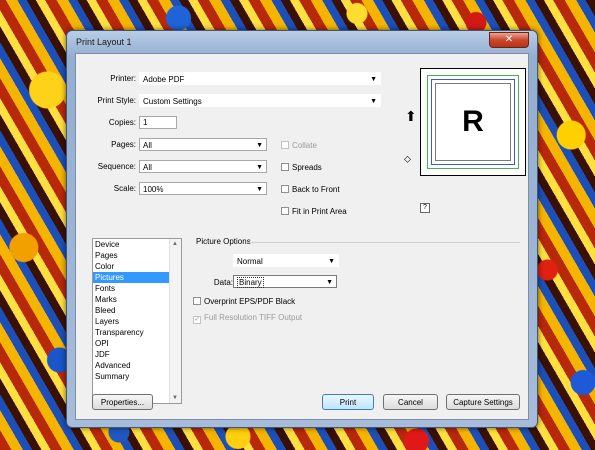  I want to click on cancel-button: Cancel, so click(410, 402).